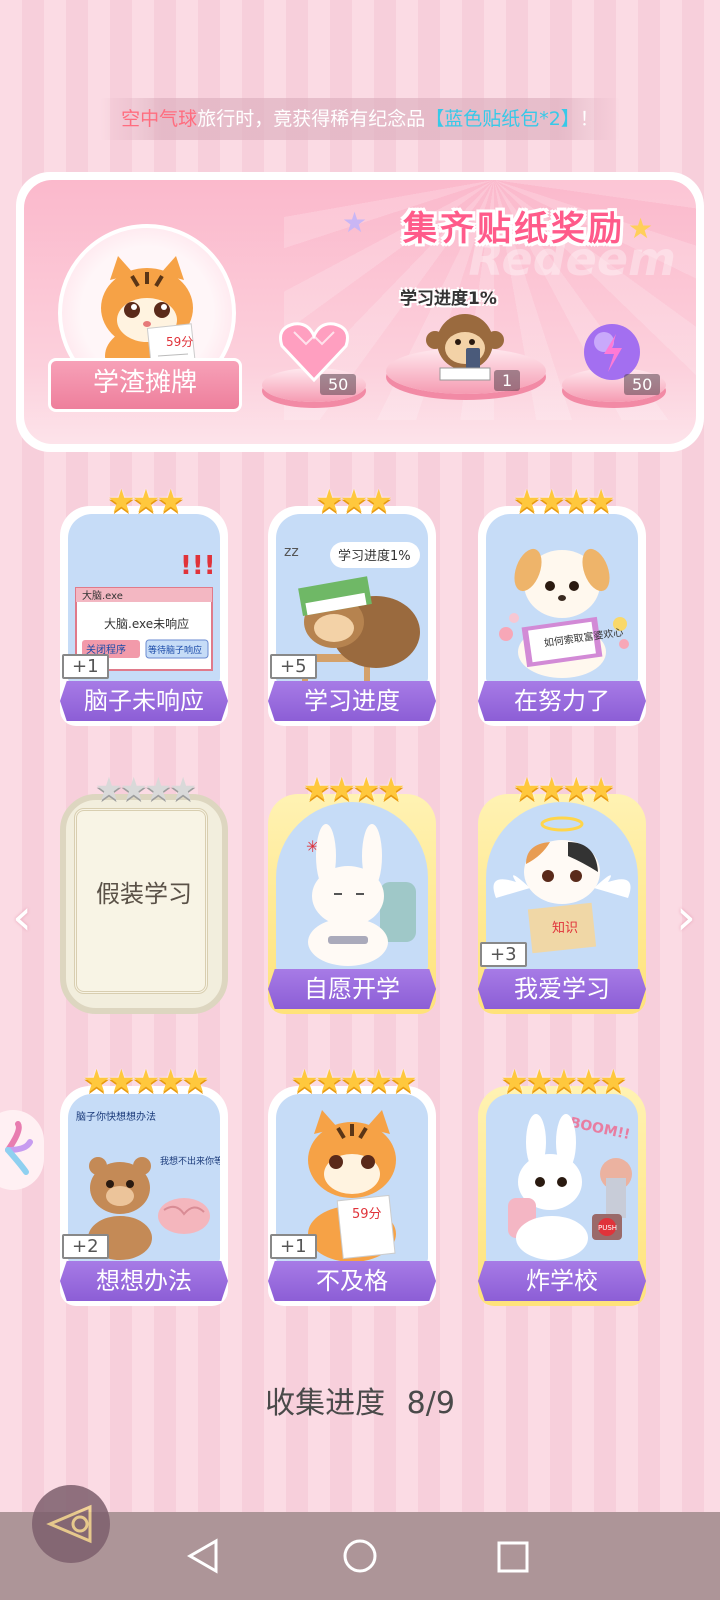 This screenshot has width=720, height=1600. Describe the element at coordinates (565, 928) in the screenshot. I see `book-title: 知识` at that location.